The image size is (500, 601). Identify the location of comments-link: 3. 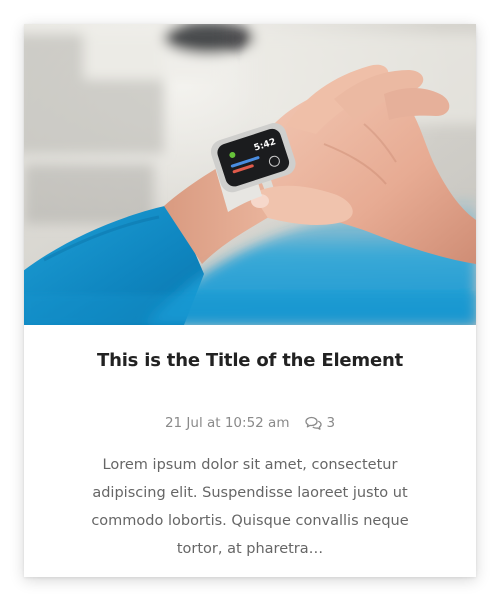
(320, 423).